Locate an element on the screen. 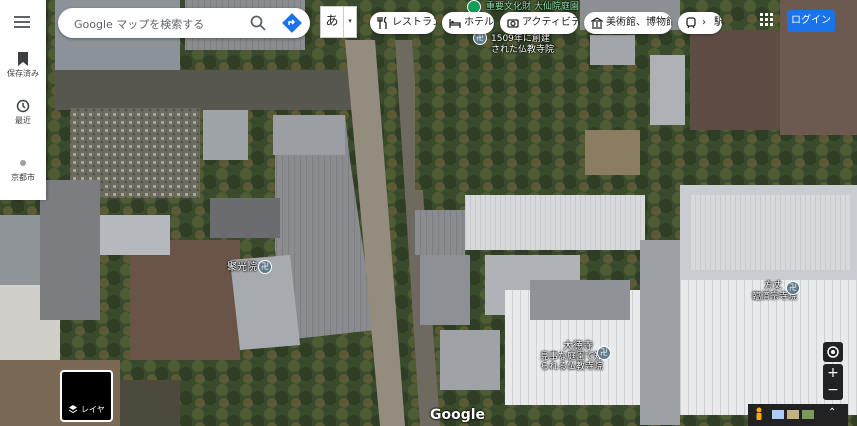  chip-label: アクティビティ is located at coordinates (550, 22).